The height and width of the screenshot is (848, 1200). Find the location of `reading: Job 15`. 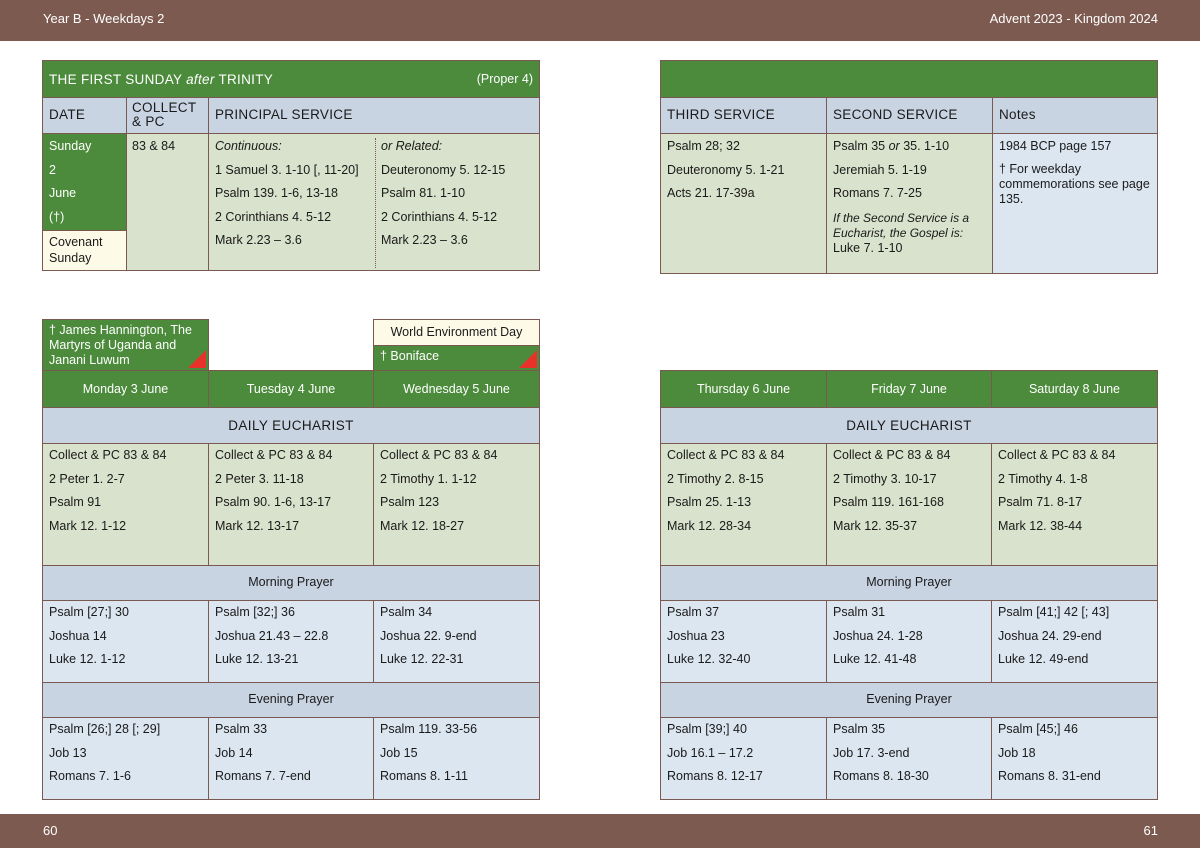

reading: Job 15 is located at coordinates (399, 752).